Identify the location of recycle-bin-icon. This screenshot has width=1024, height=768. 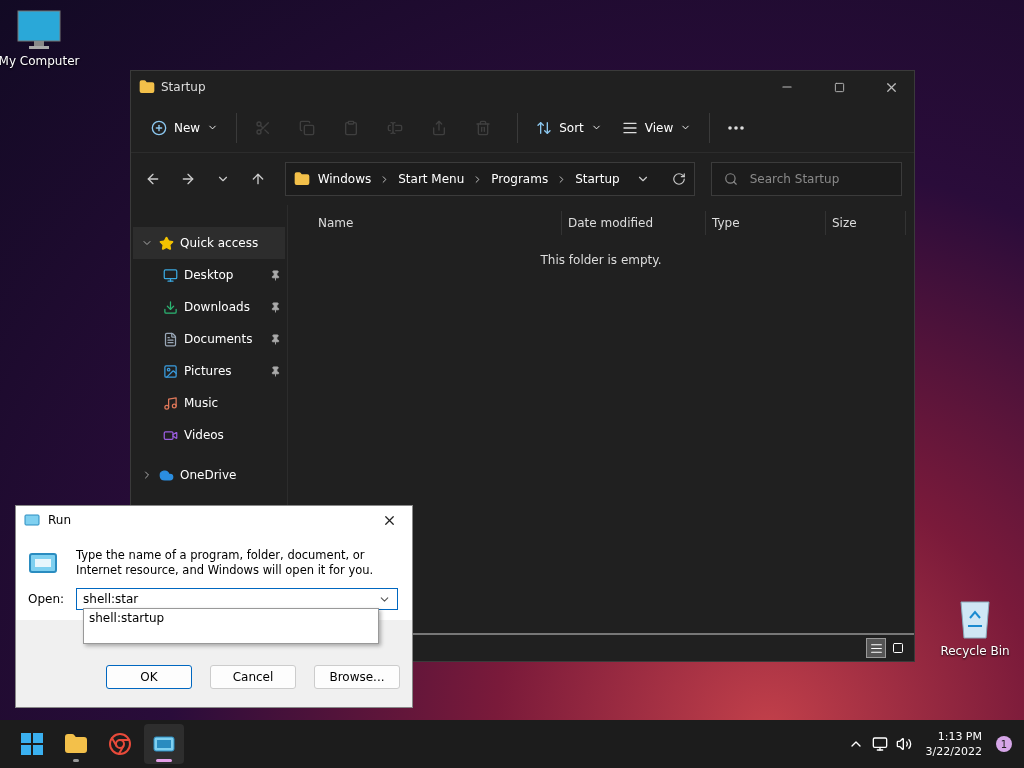
(975, 619).